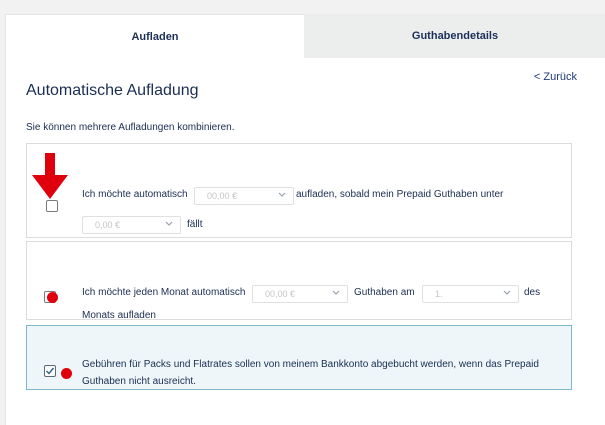 This screenshot has width=605, height=425. Describe the element at coordinates (300, 294) in the screenshot. I see `monthly-amount-select: 00,00 €` at that location.